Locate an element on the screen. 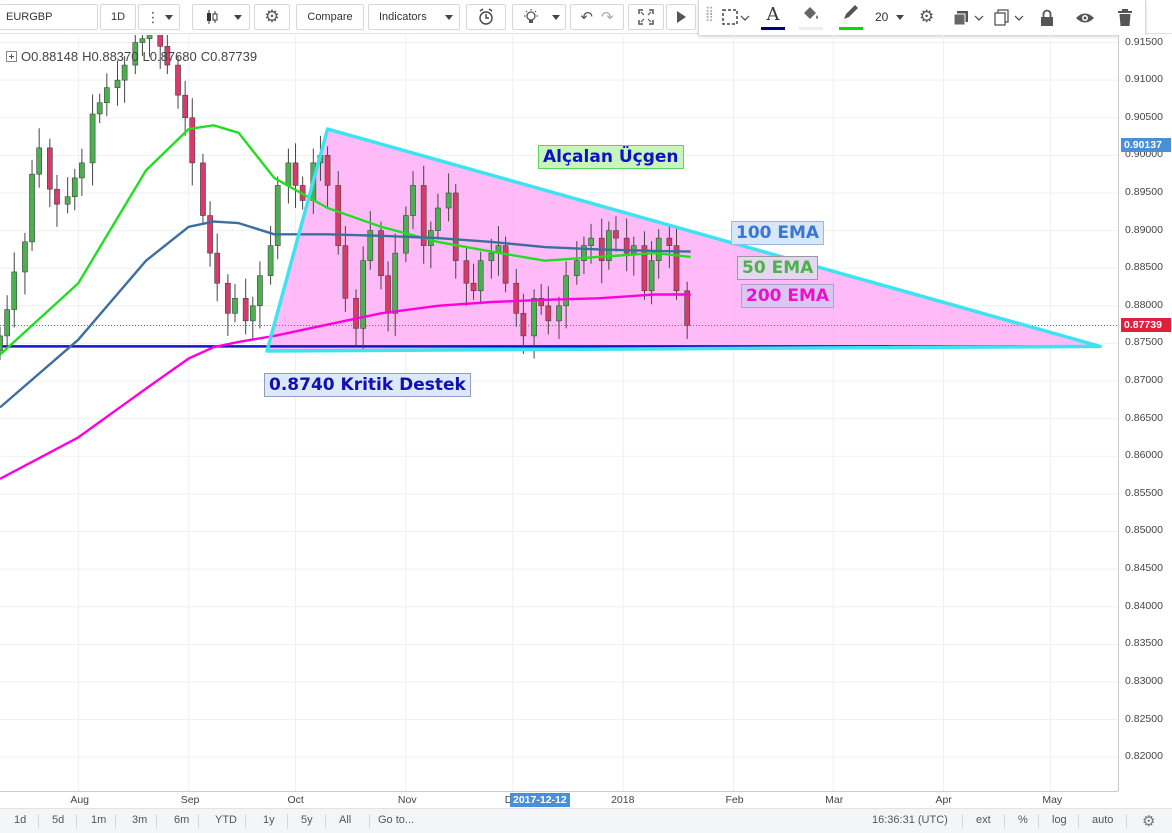 This screenshot has height=833, width=1172. interval-label: 1D is located at coordinates (118, 17).